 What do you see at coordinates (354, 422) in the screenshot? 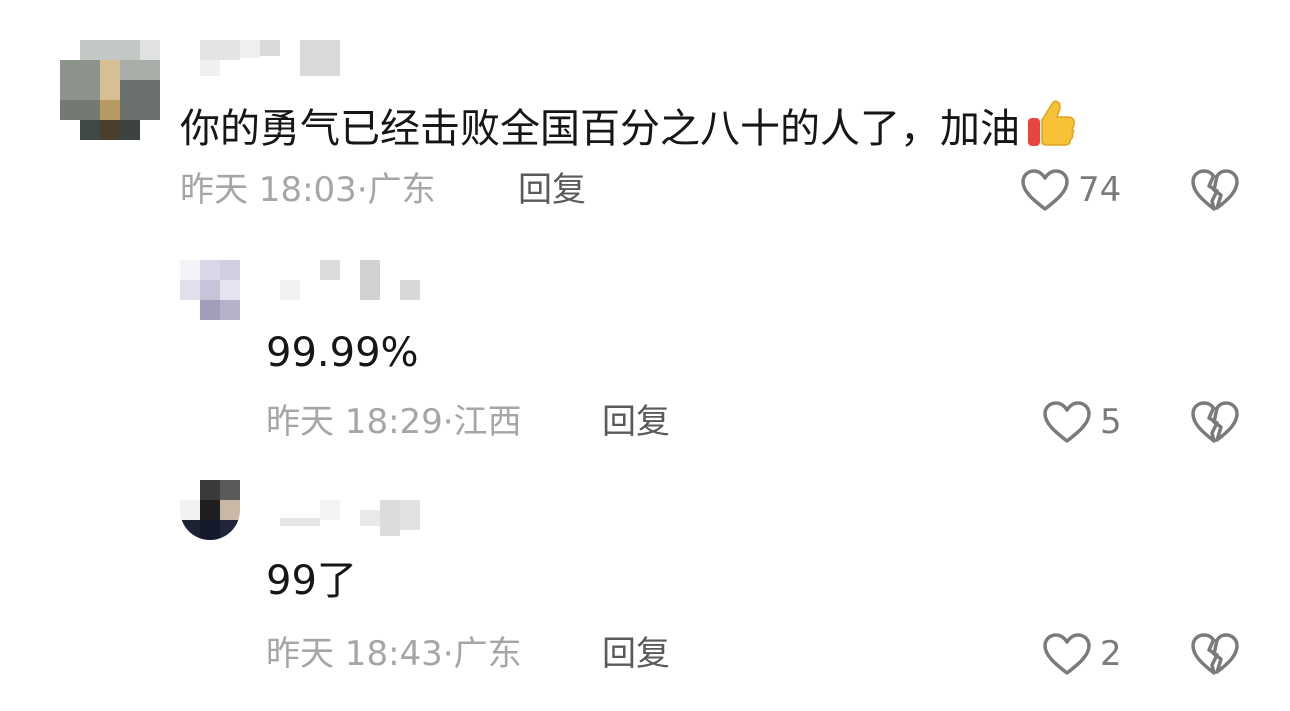
I see `comment-time: 昨天 18:29` at bounding box center [354, 422].